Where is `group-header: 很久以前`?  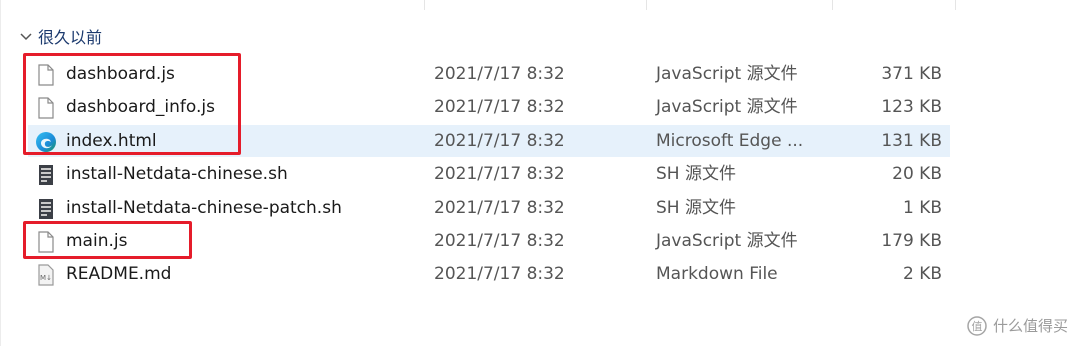 group-header: 很久以前 is located at coordinates (60, 36).